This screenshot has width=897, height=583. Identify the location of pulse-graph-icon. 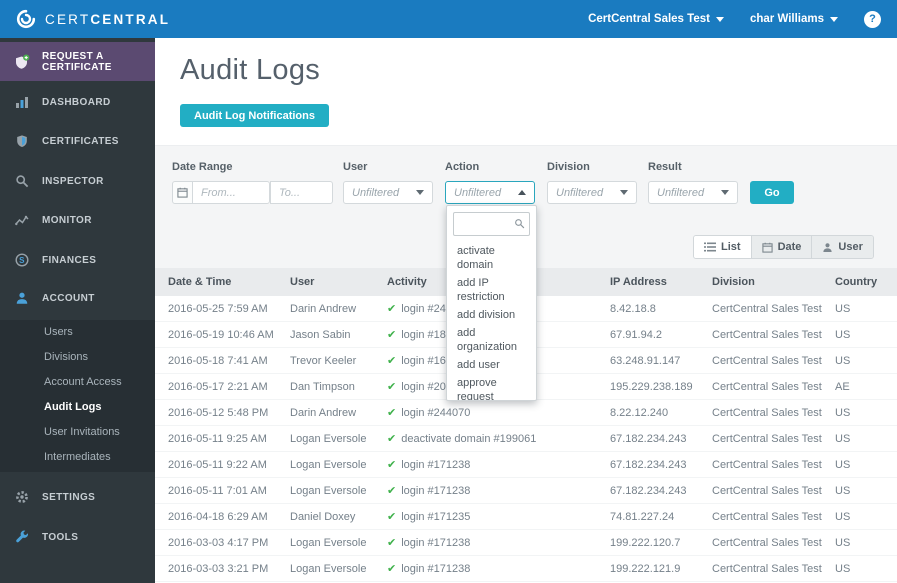
(22, 220).